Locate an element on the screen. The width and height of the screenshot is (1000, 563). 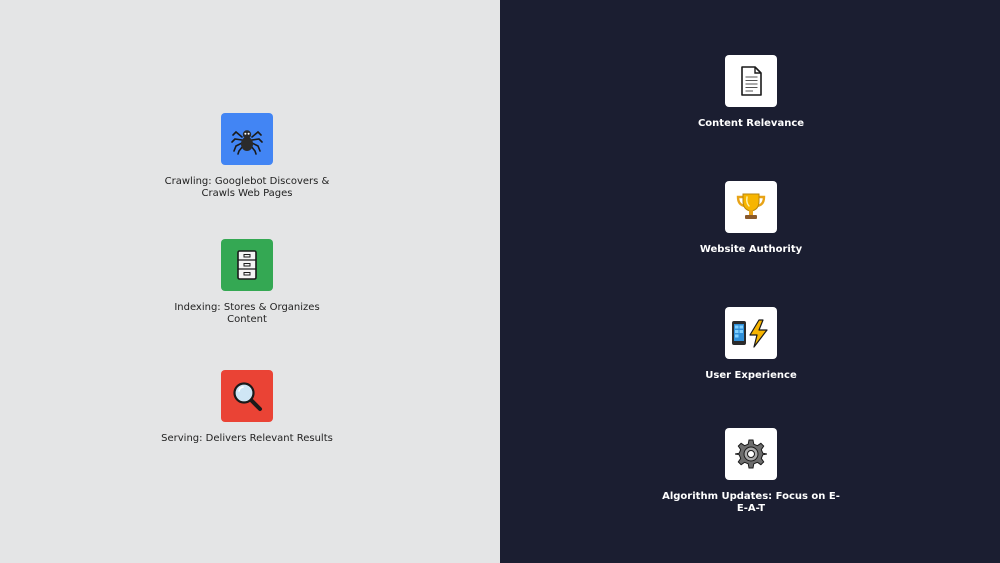
factor-content-relevance: Content Relevance is located at coordinates (751, 92).